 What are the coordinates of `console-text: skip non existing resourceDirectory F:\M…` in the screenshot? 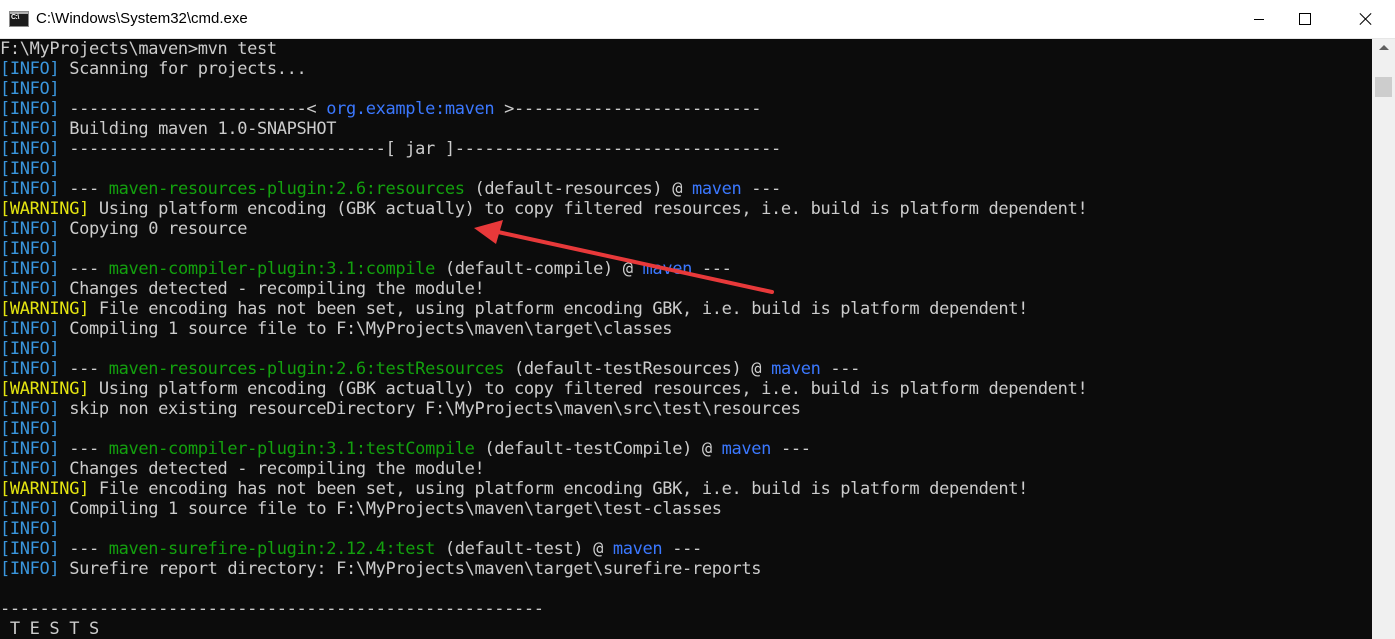 It's located at (430, 409).